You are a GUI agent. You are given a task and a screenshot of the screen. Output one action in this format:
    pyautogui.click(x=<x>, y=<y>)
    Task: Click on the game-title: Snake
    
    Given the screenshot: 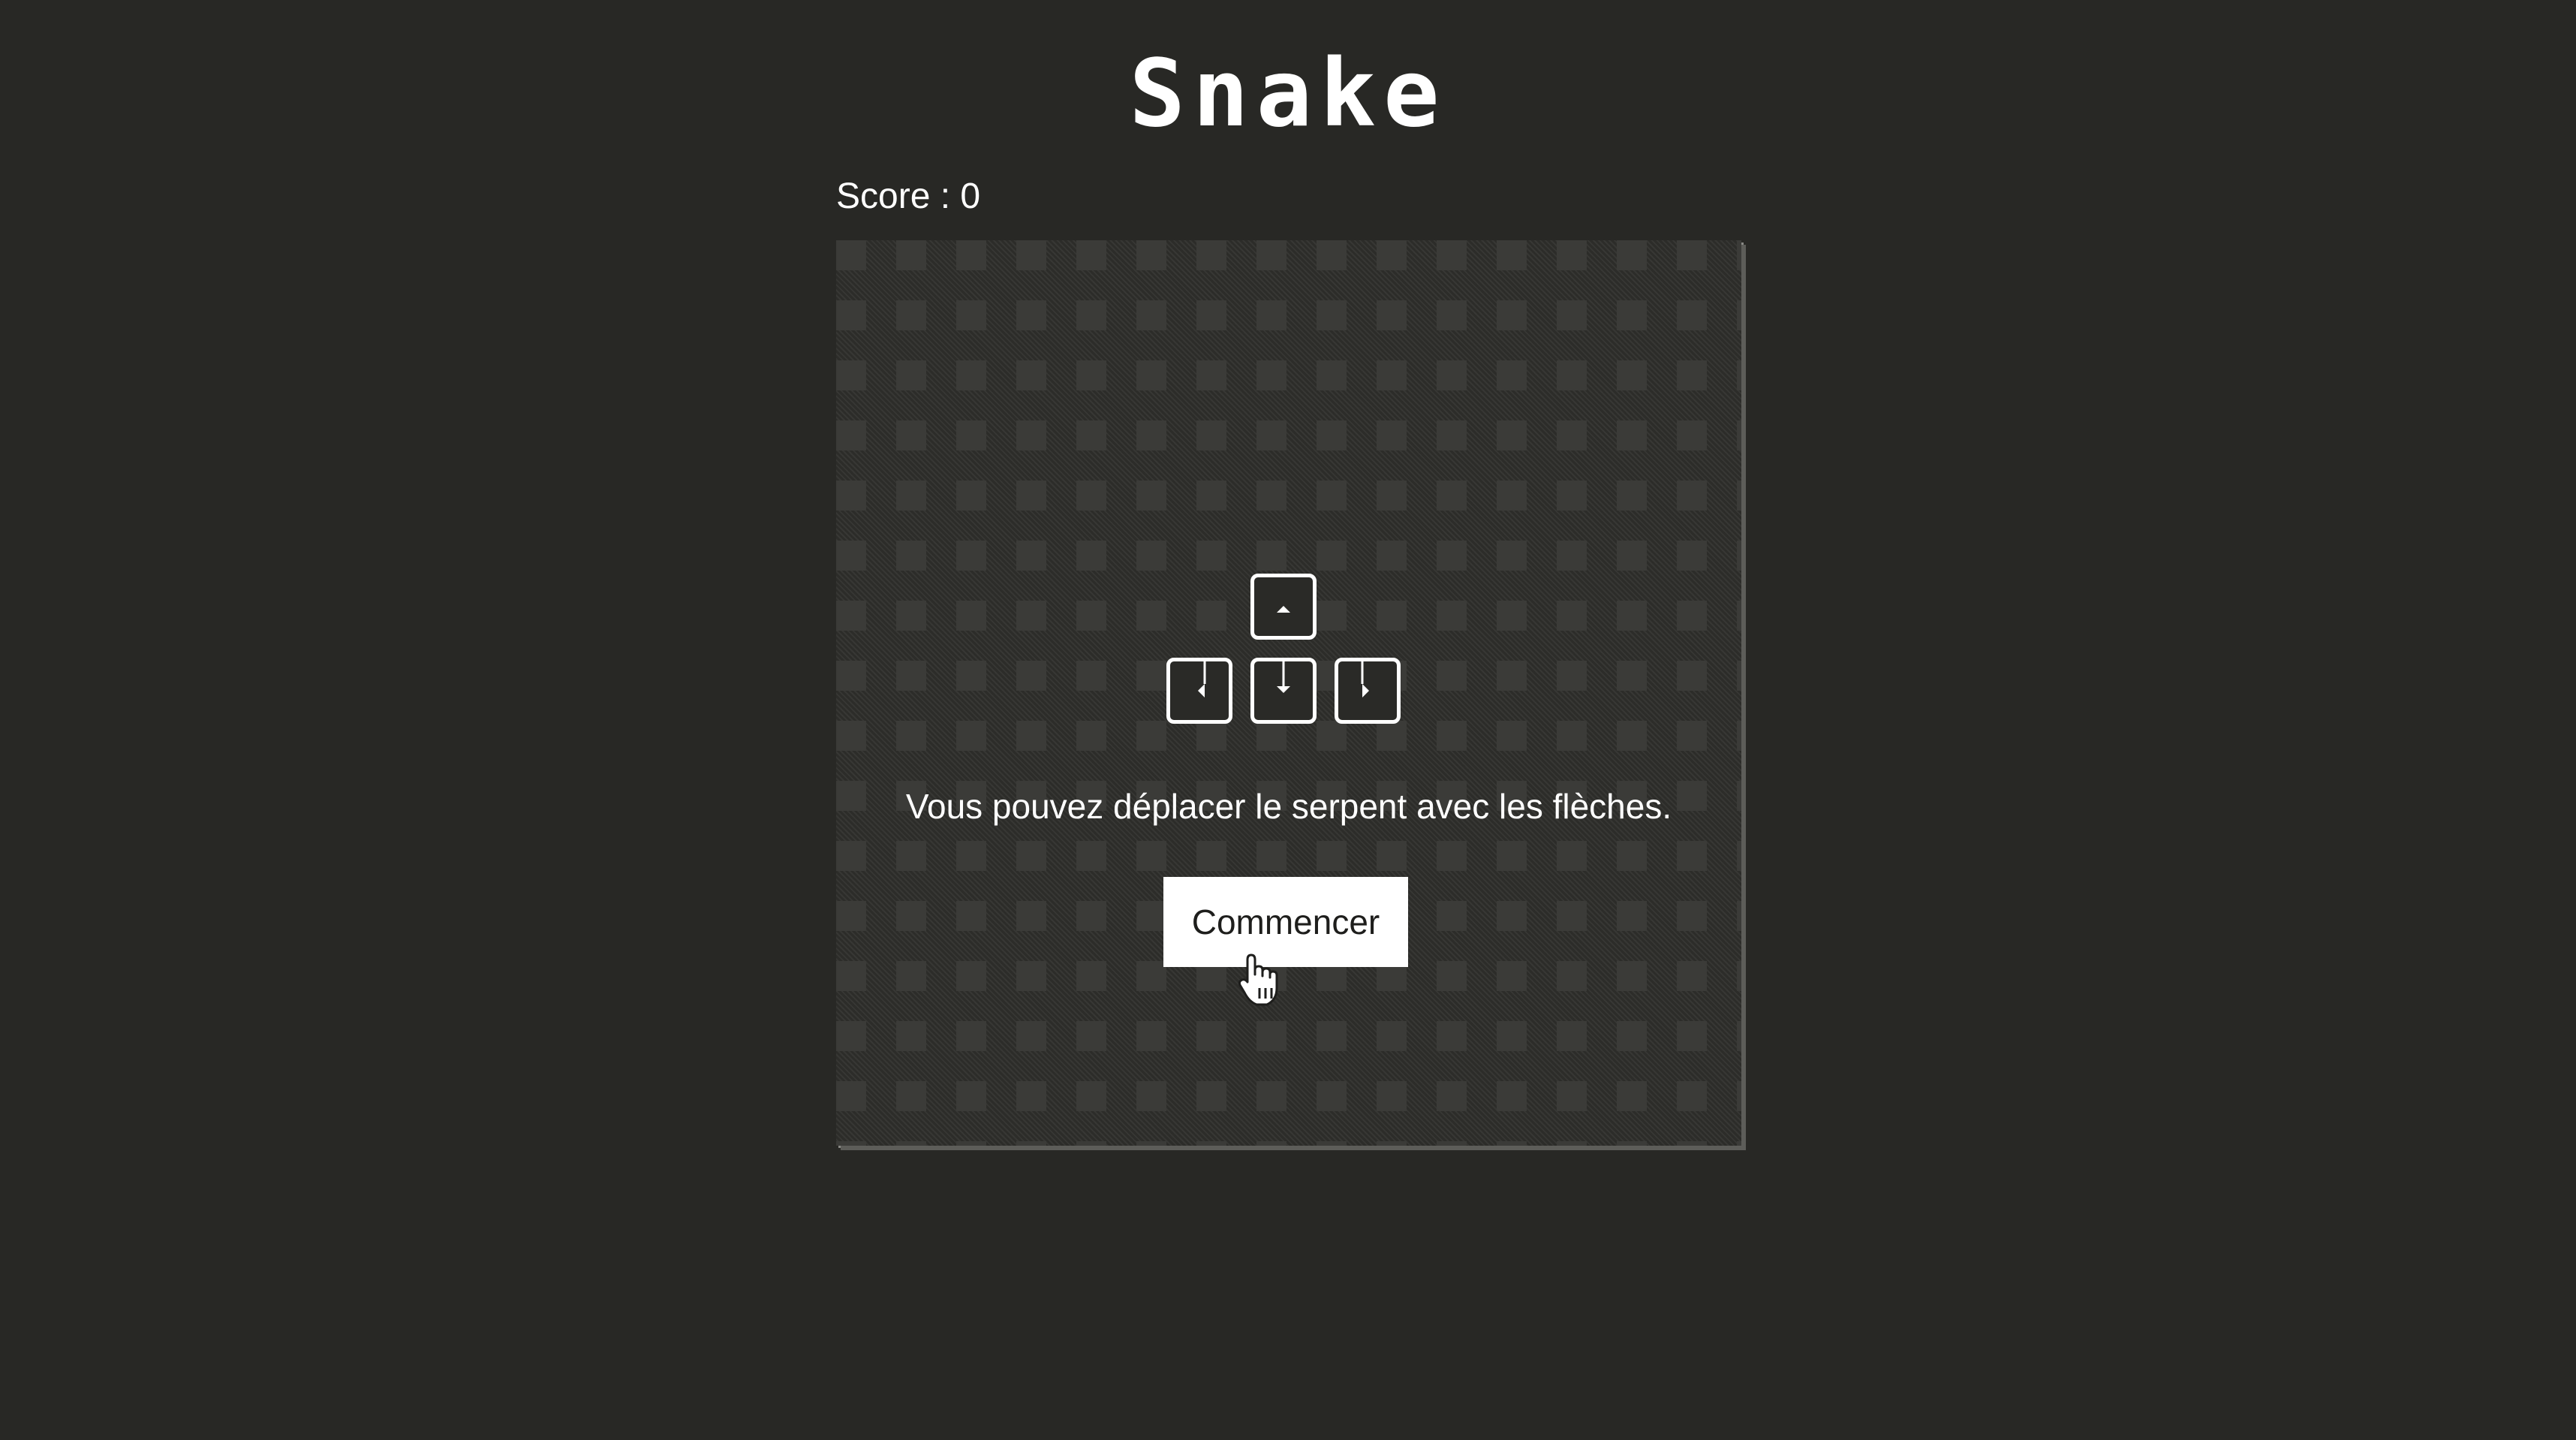 What is the action you would take?
    pyautogui.click(x=1288, y=94)
    